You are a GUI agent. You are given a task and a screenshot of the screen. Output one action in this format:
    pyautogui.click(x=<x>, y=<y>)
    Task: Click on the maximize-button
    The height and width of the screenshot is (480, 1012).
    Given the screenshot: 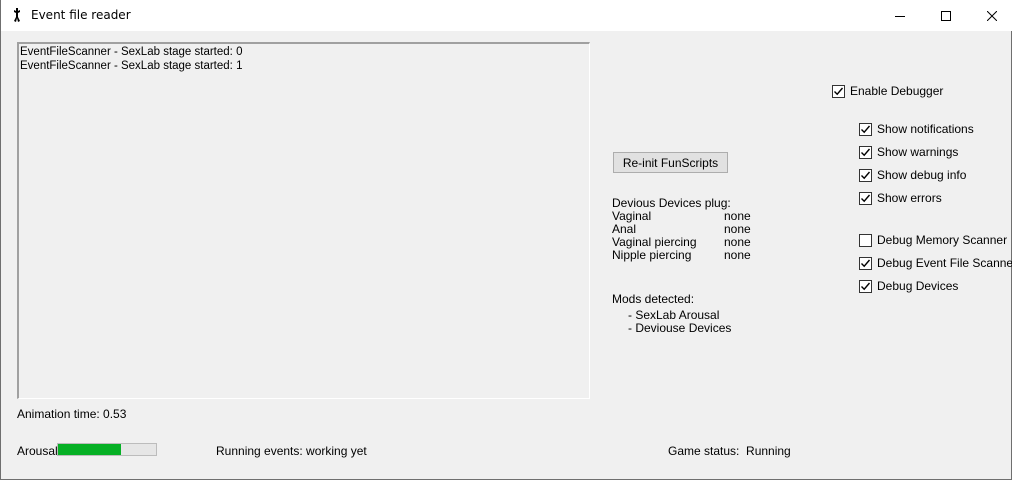 What is the action you would take?
    pyautogui.click(x=946, y=15)
    